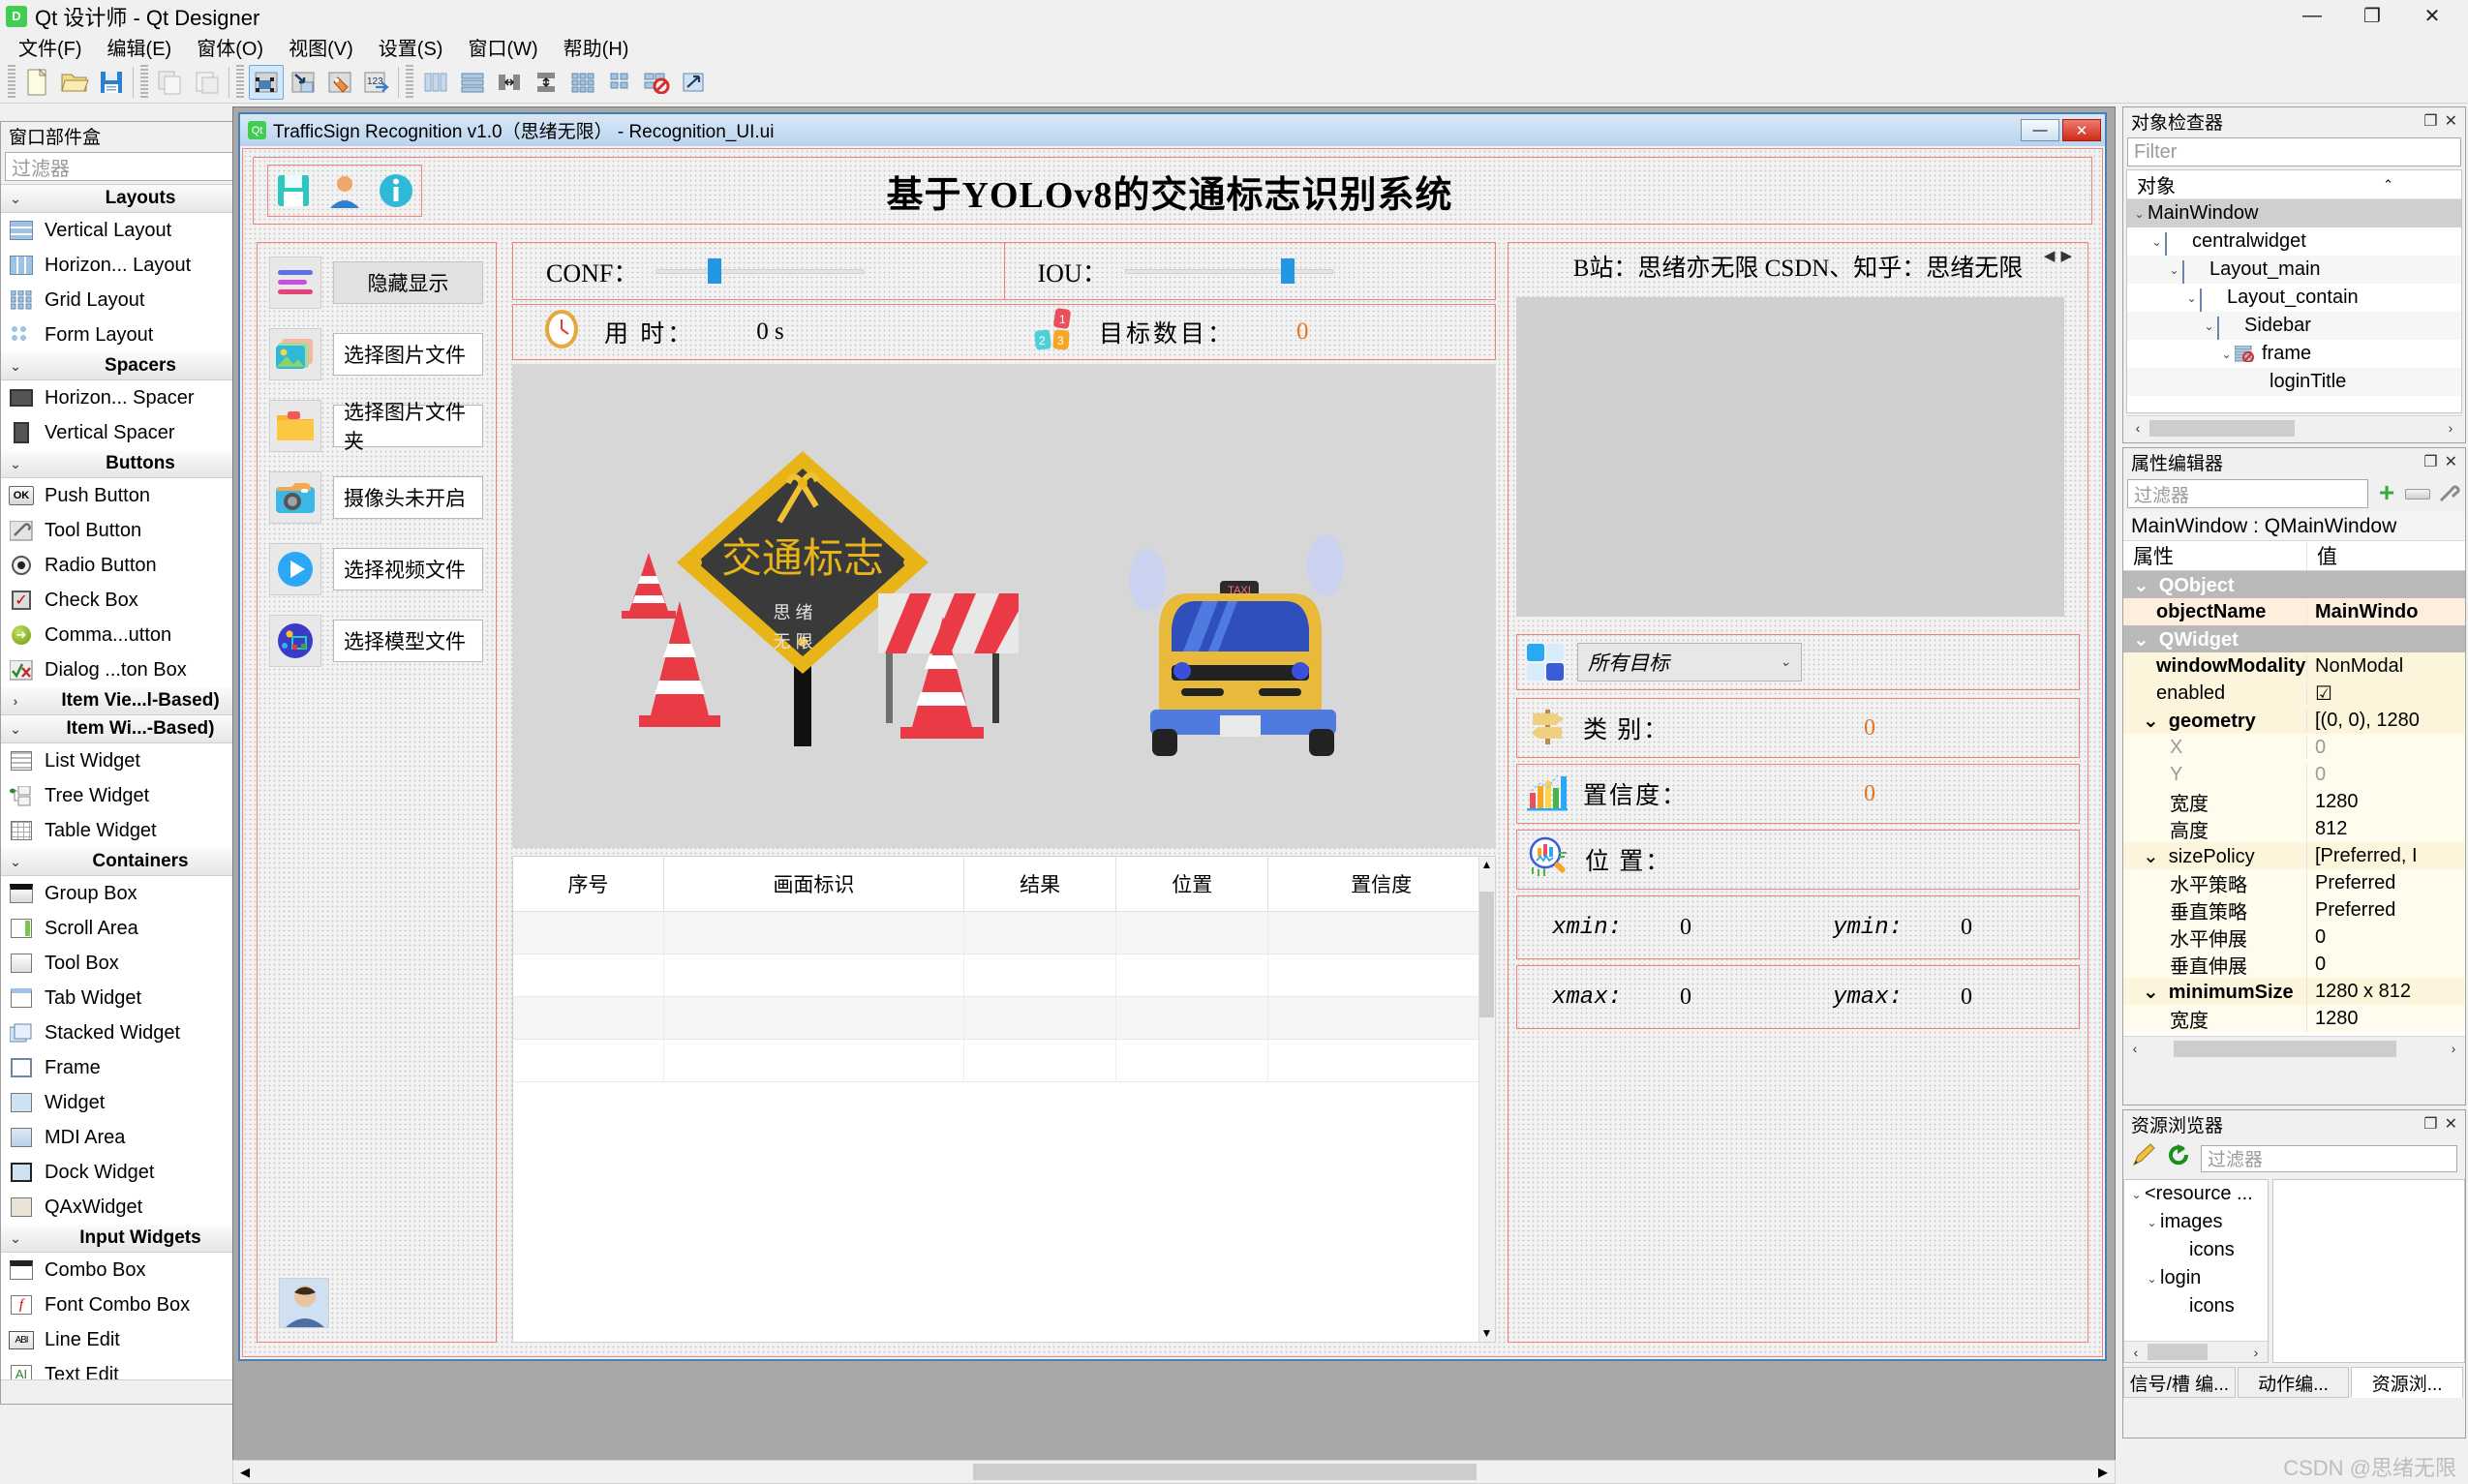  What do you see at coordinates (2196, 1250) in the screenshot?
I see `resource-row-images-icons: icons` at bounding box center [2196, 1250].